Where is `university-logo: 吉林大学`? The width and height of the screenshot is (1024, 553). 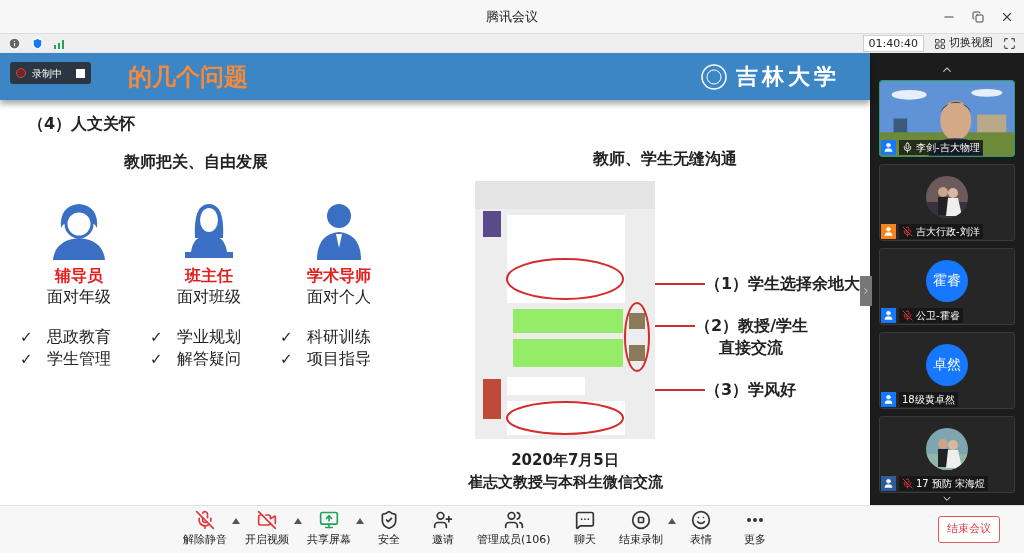
university-logo: 吉林大学 is located at coordinates (788, 76).